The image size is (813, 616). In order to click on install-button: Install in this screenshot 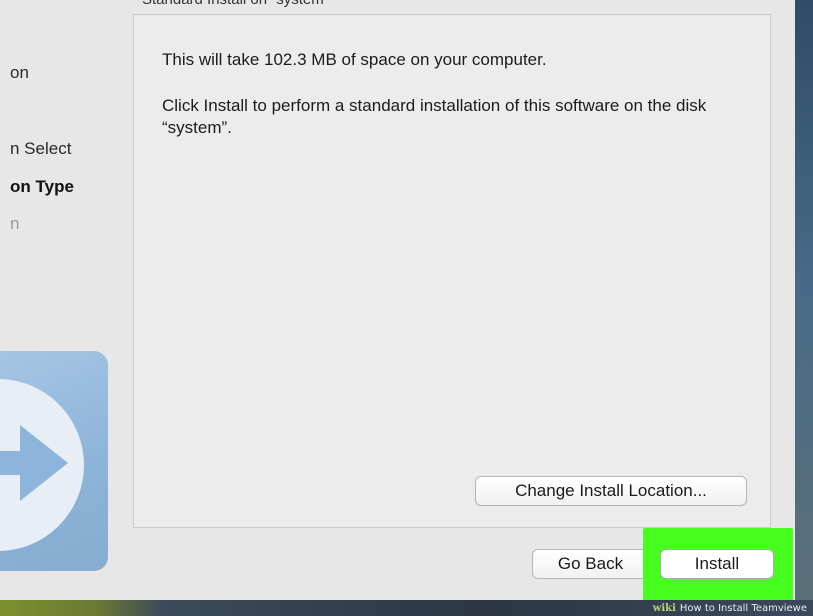, I will do `click(717, 564)`.